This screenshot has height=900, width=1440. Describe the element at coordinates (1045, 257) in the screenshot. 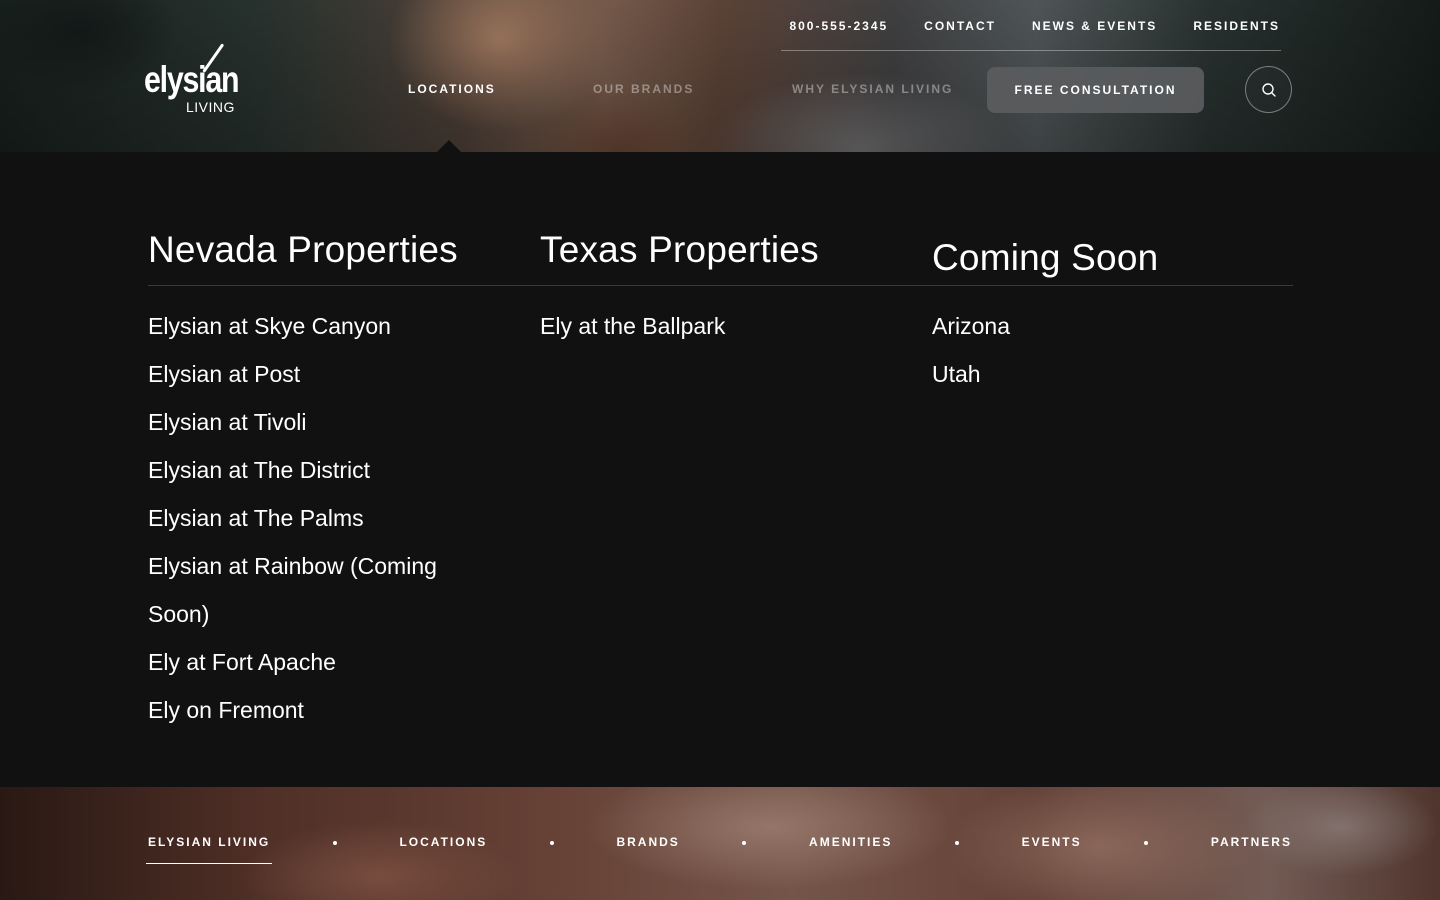

I see `column-title: Coming Soon` at that location.